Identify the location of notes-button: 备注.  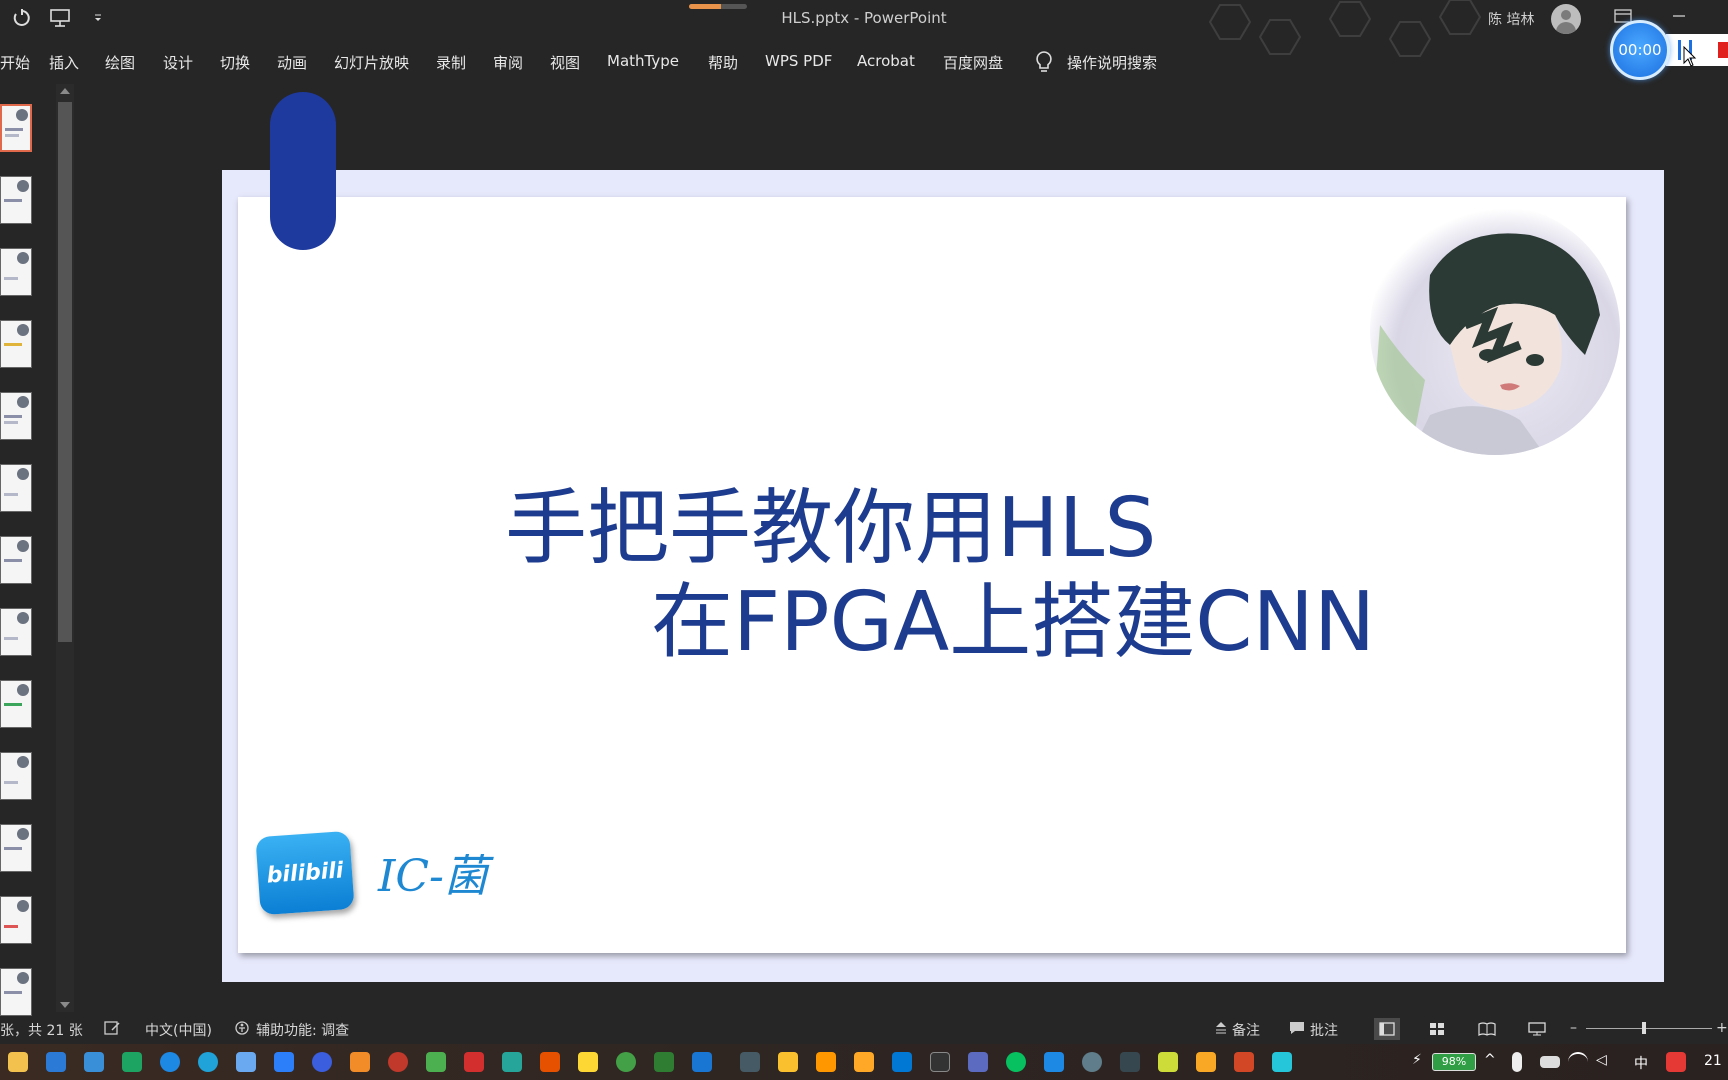
(1246, 1030).